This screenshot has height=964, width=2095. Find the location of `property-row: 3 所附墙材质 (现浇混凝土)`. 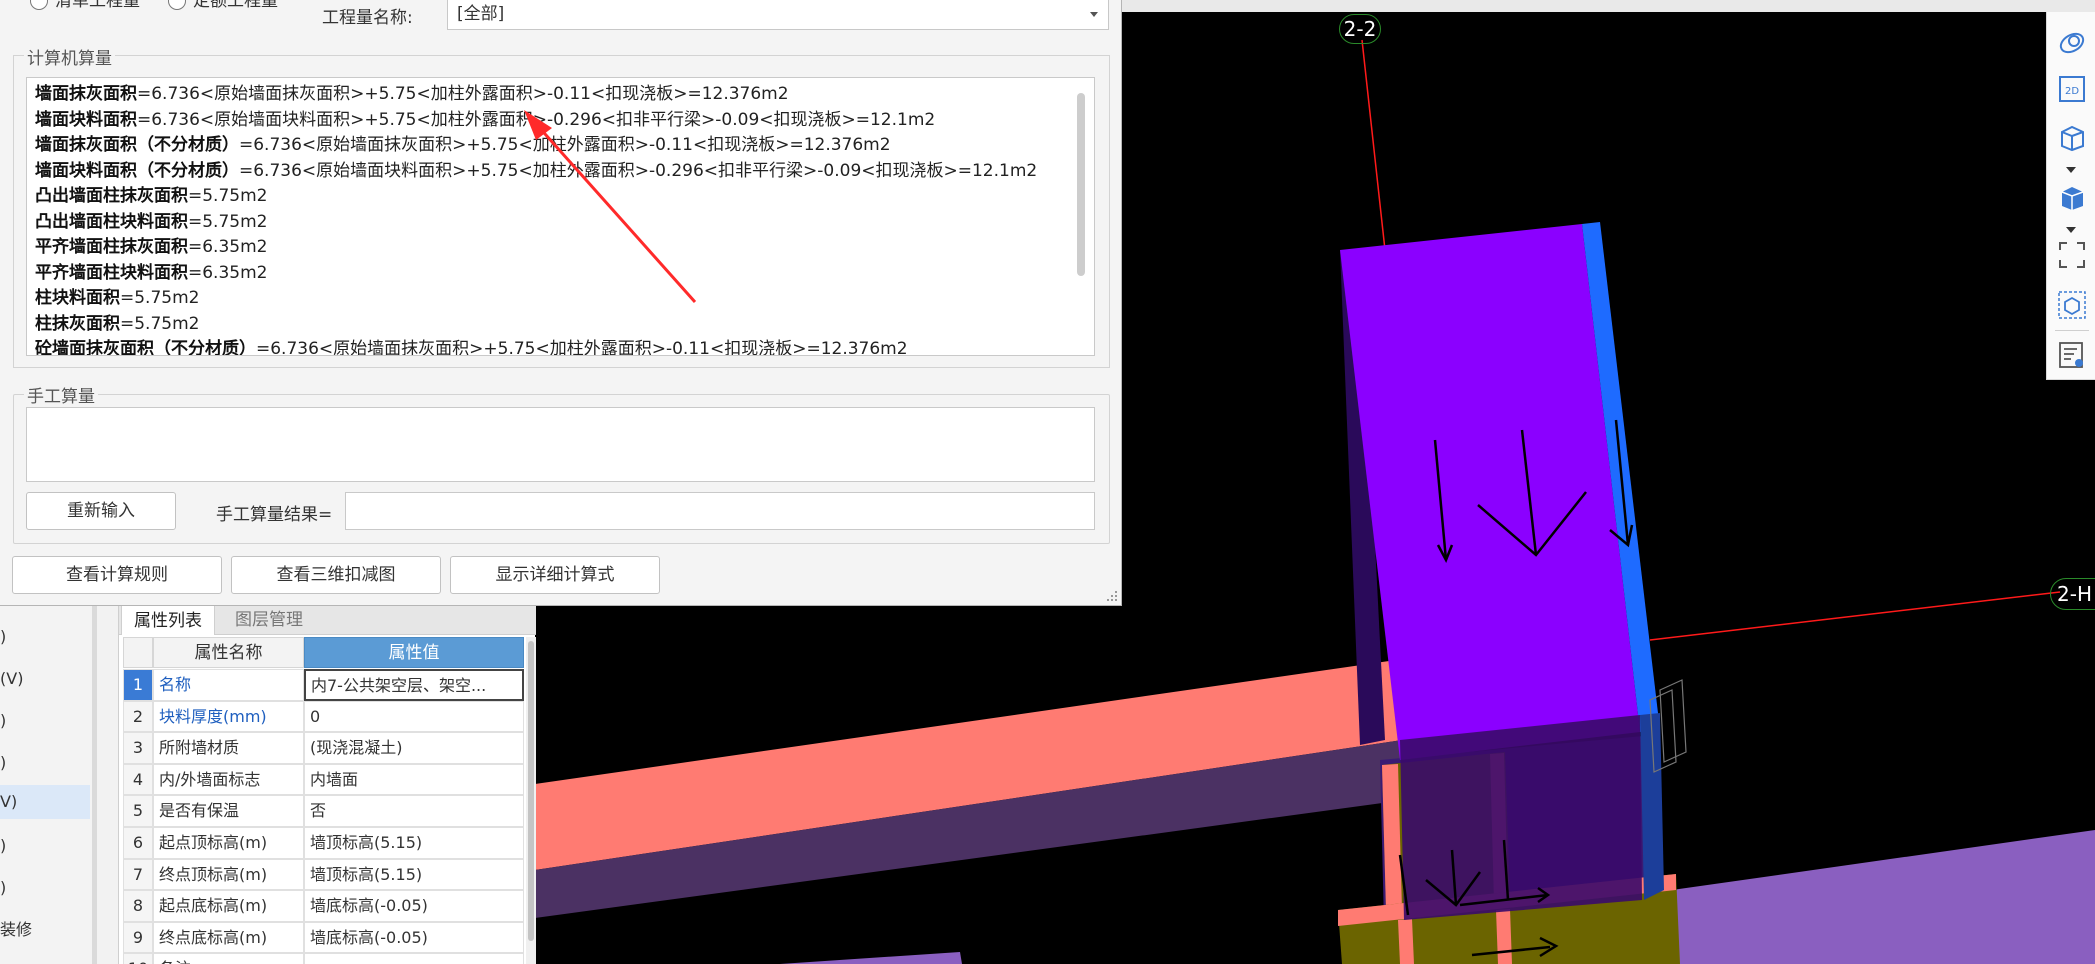

property-row: 3 所附墙材质 (现浇混凝土) is located at coordinates (321, 748).